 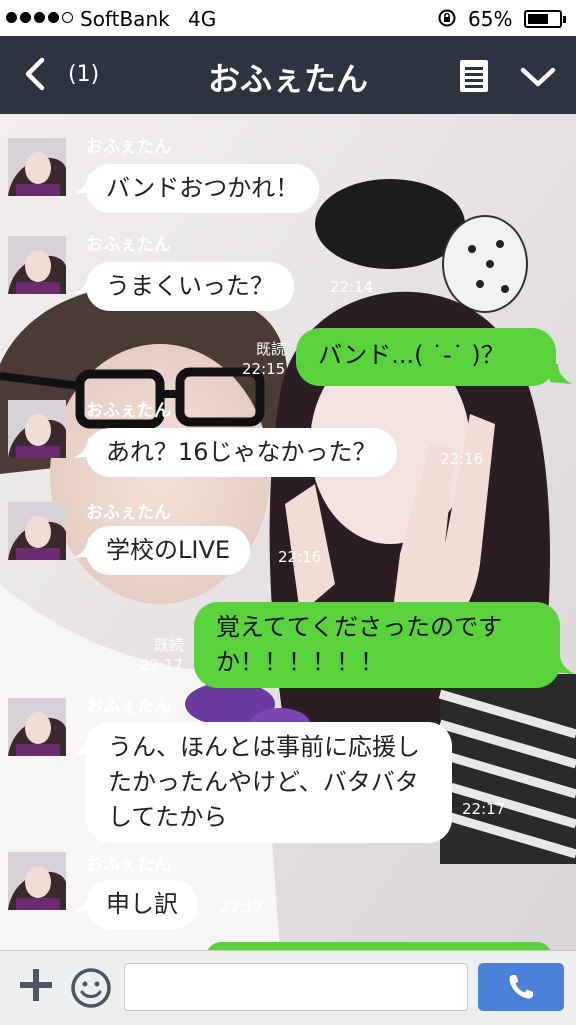 I want to click on message-bubble-in: うん、ほんとは事前に応援したかったんやけど、バタバタしてたから, so click(x=269, y=782).